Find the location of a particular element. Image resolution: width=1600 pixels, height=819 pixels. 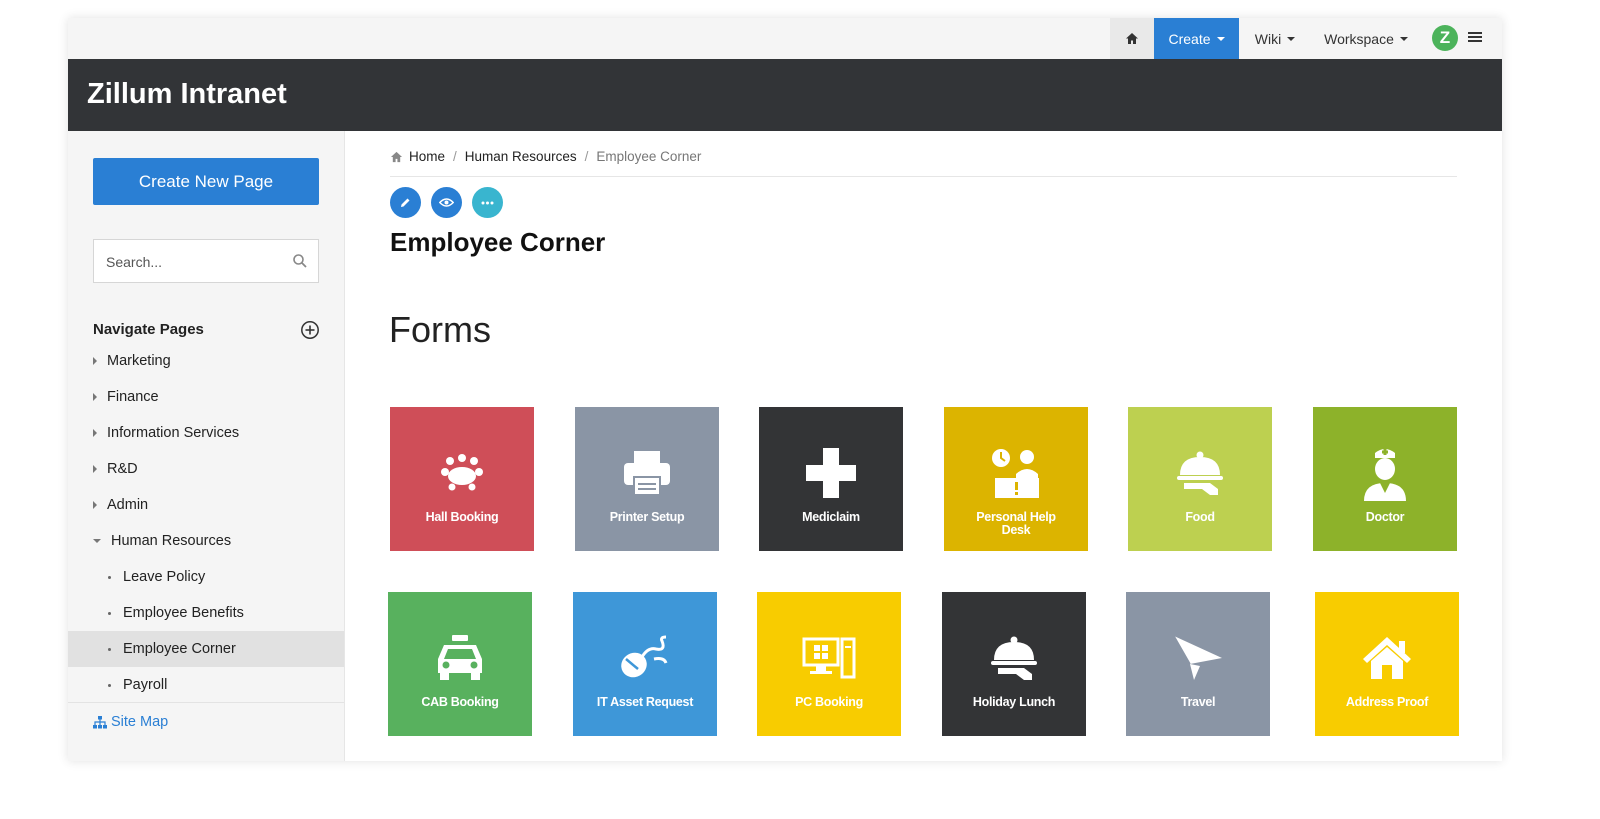

sidebar-item-information-services: Information Services is located at coordinates (206, 433).